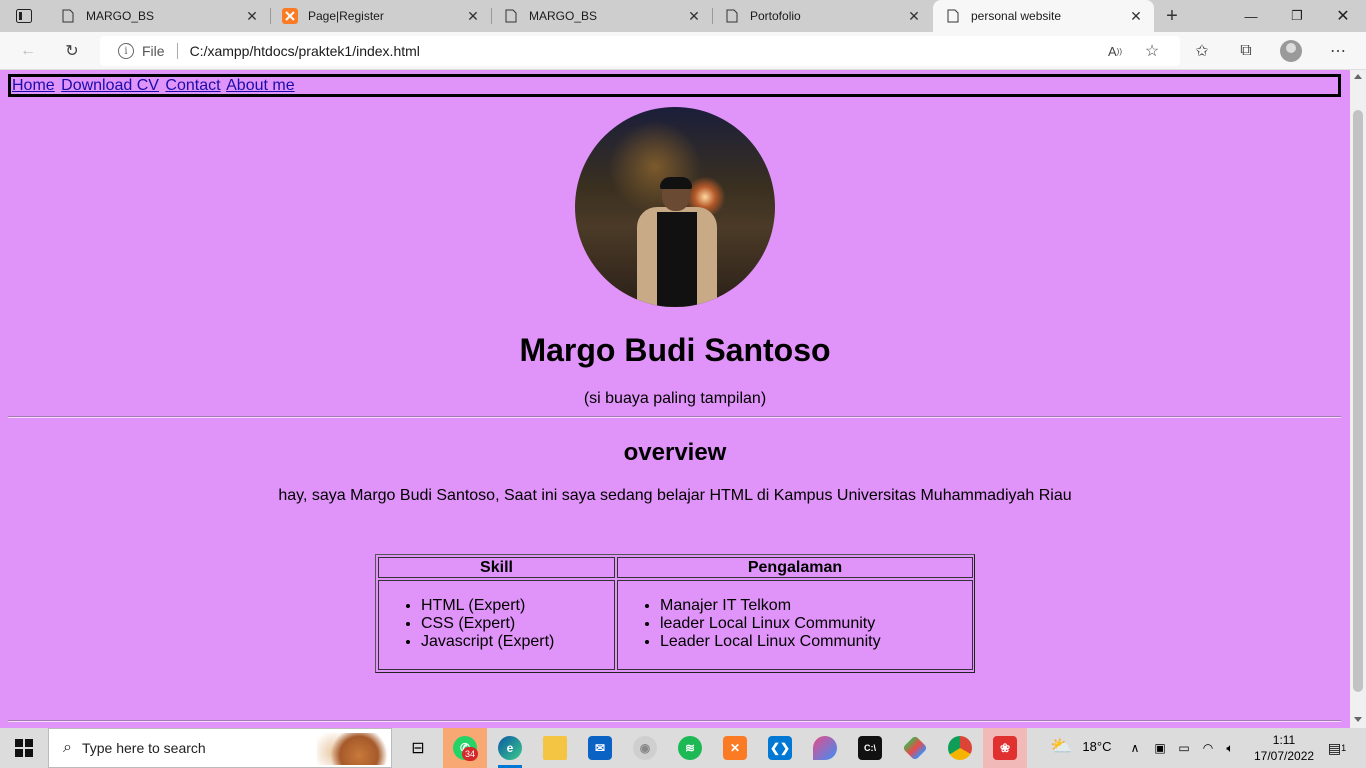 The image size is (1366, 768). Describe the element at coordinates (674, 417) in the screenshot. I see `divider` at that location.